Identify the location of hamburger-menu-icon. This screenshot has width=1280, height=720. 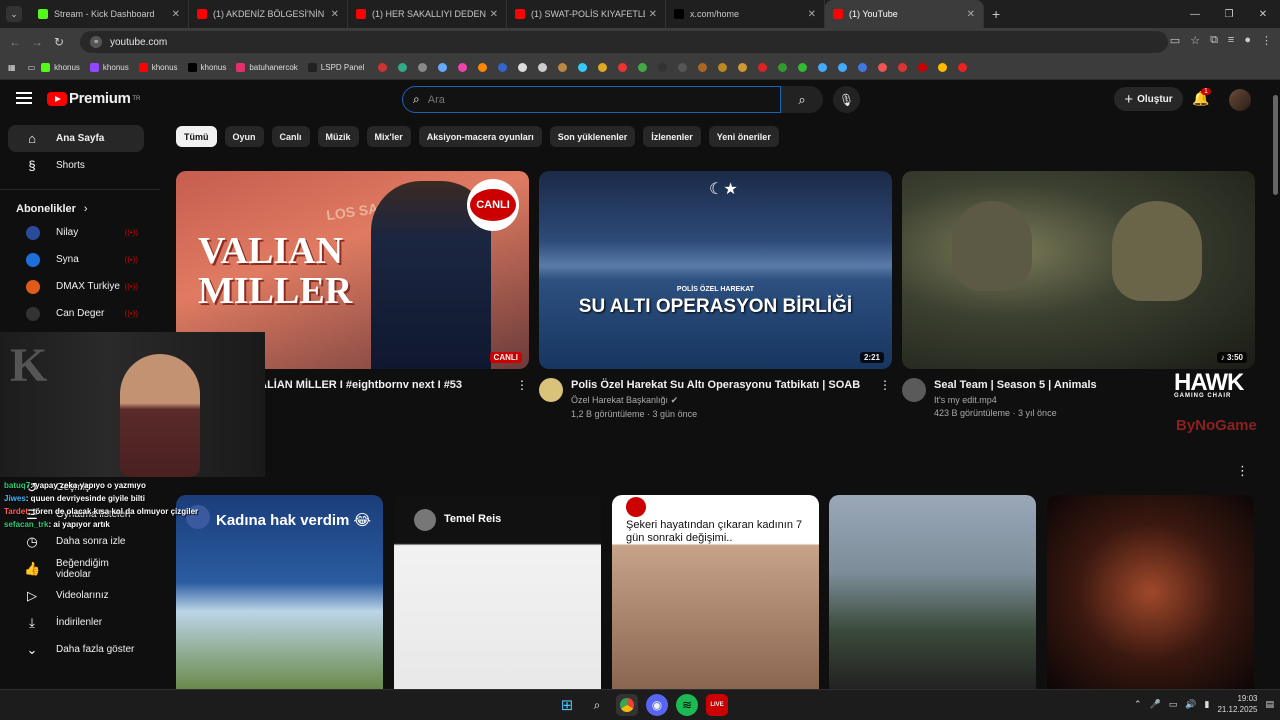
(24, 98).